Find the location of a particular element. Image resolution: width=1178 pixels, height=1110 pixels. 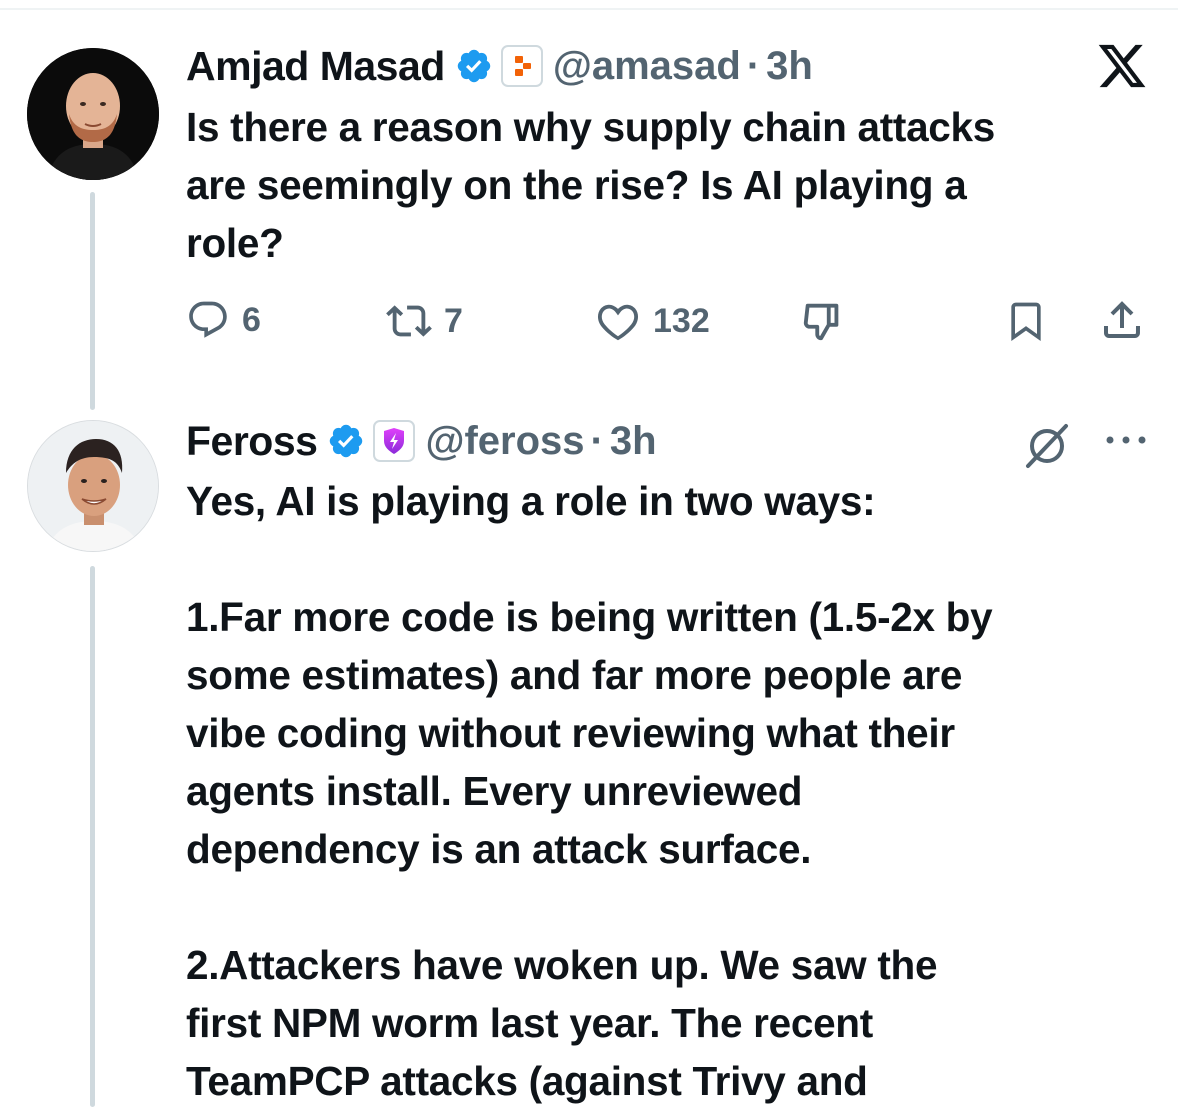

reply-button: 6 is located at coordinates (223, 320).